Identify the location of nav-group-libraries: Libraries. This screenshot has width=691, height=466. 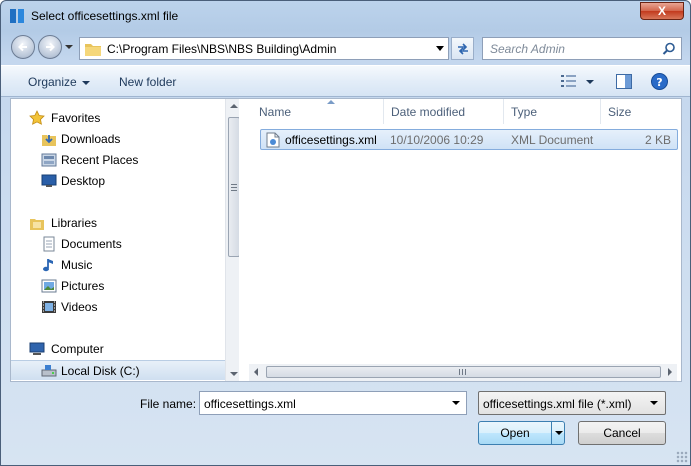
(118, 223).